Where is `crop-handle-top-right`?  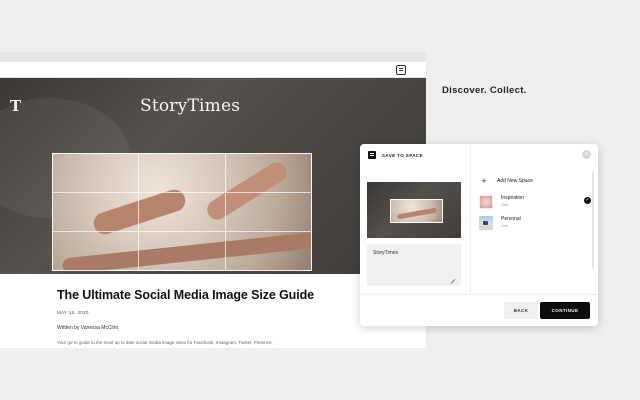 crop-handle-top-right is located at coordinates (308, 157).